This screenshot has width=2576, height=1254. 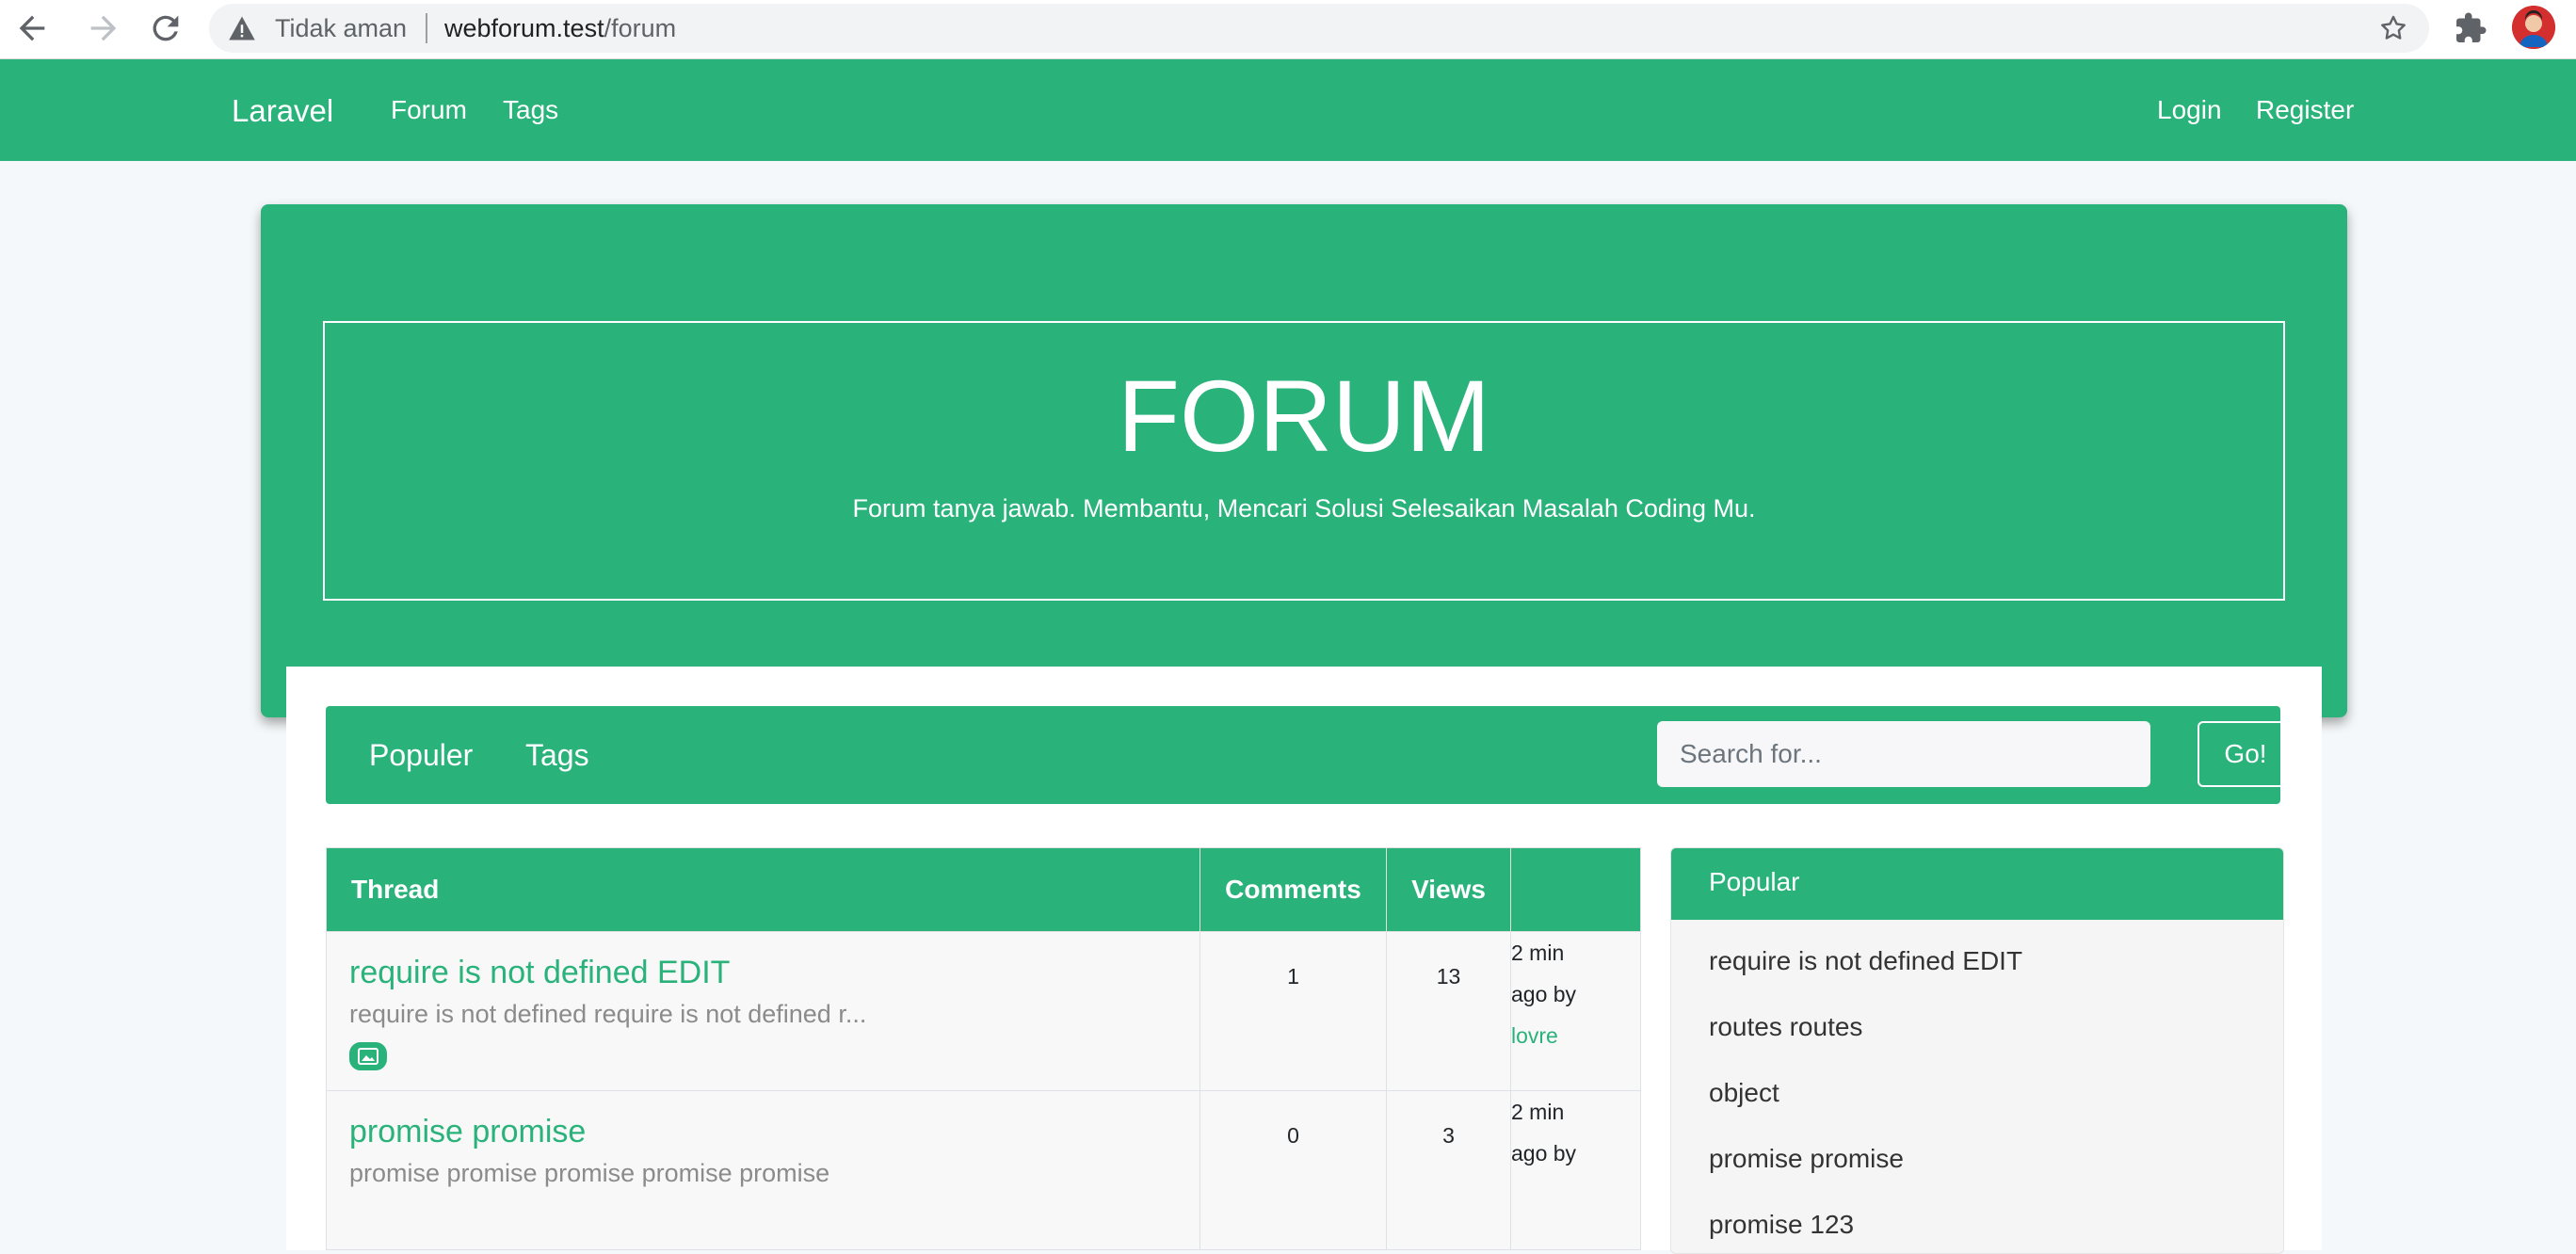 What do you see at coordinates (2533, 27) in the screenshot?
I see `profile-avatar` at bounding box center [2533, 27].